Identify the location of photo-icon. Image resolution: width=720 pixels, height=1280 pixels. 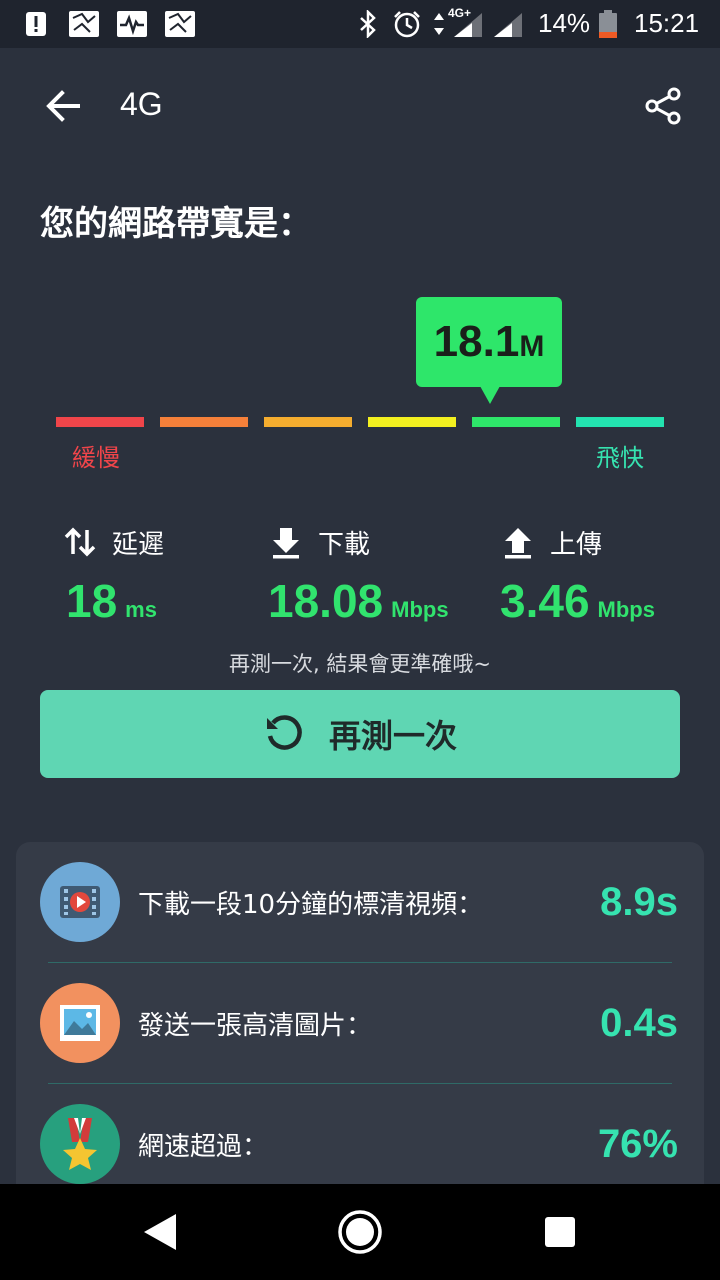
(84, 24).